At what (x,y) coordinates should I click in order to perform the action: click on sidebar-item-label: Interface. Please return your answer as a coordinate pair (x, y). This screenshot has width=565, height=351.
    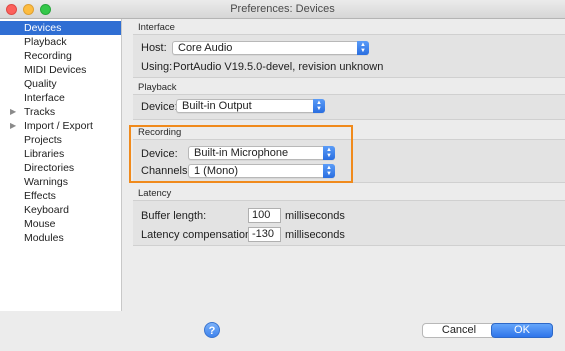
    Looking at the image, I should click on (44, 98).